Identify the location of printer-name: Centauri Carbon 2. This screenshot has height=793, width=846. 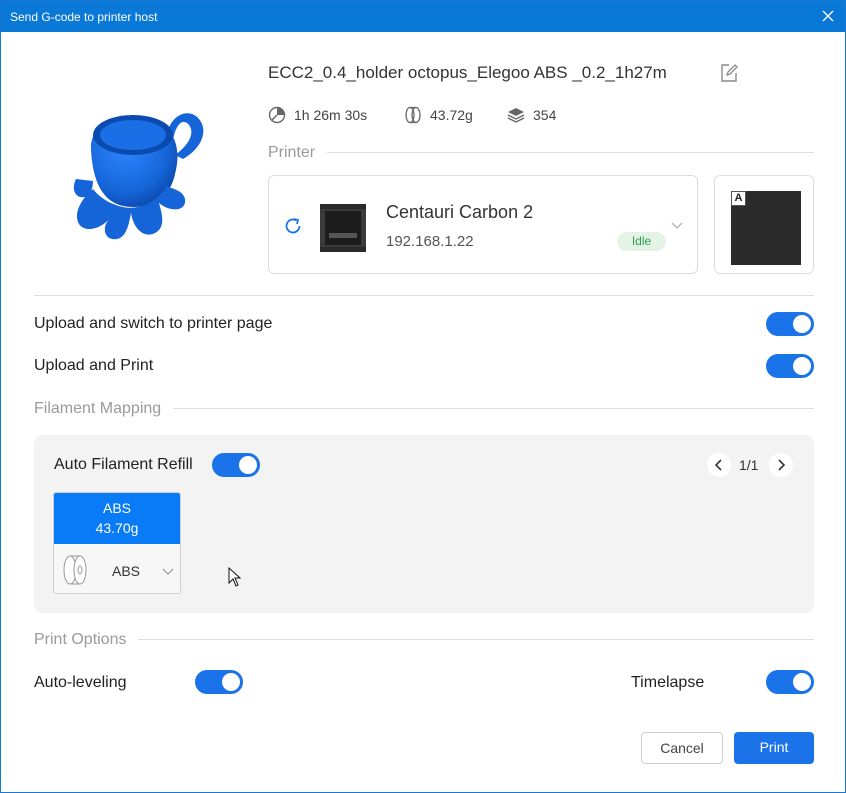
(460, 212).